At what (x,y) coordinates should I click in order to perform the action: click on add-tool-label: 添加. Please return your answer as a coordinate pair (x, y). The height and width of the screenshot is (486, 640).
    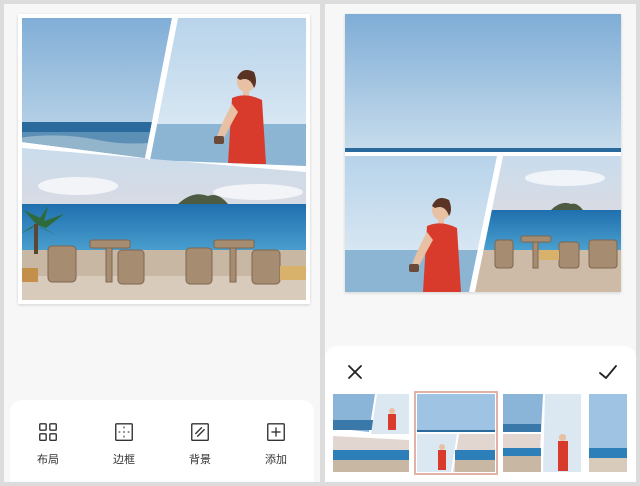
    Looking at the image, I should click on (276, 459).